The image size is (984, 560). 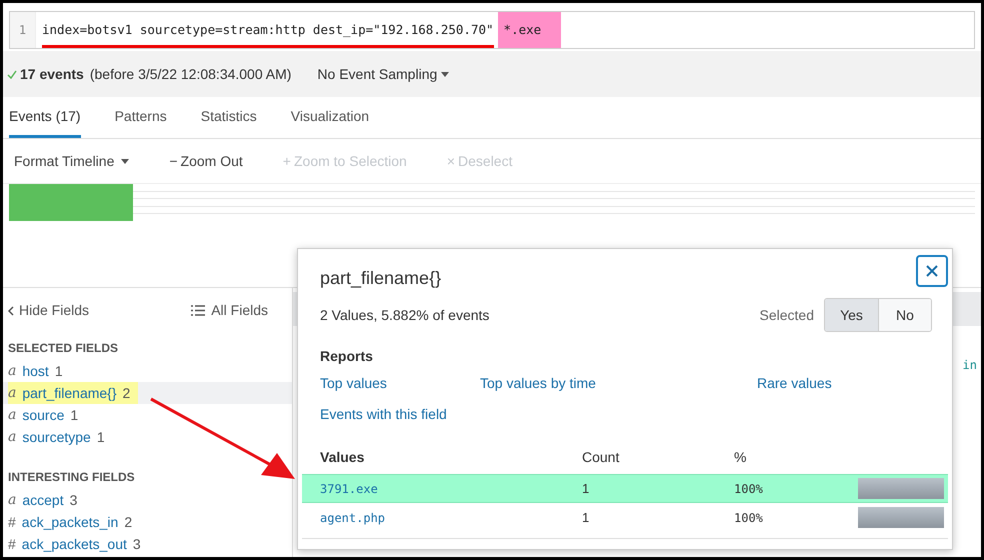 I want to click on popup-summary: 2 Values, 5.882% of events, so click(x=405, y=315).